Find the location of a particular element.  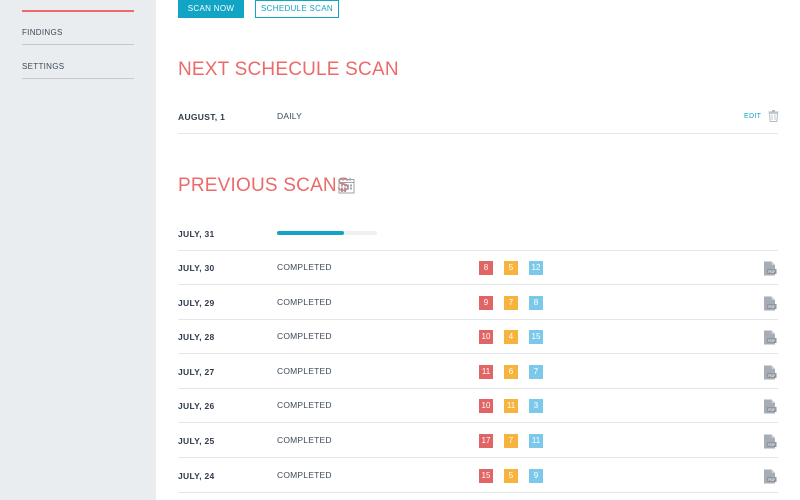

low-severity-badge: 15 is located at coordinates (536, 337).